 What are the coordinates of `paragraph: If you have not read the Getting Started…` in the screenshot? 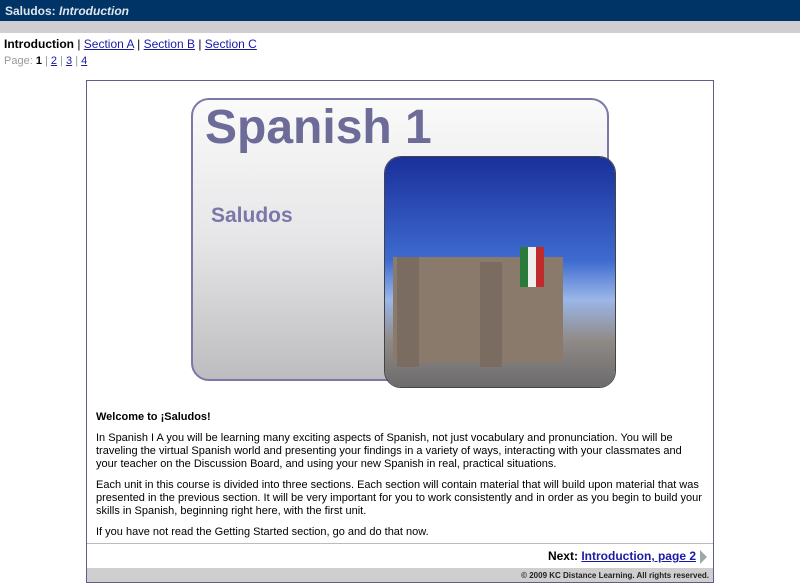 It's located at (262, 532).